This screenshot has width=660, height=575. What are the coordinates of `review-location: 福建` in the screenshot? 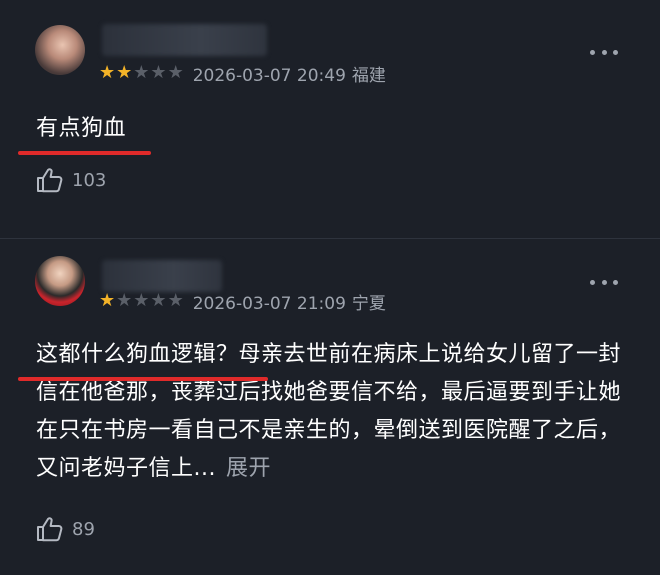 It's located at (368, 75).